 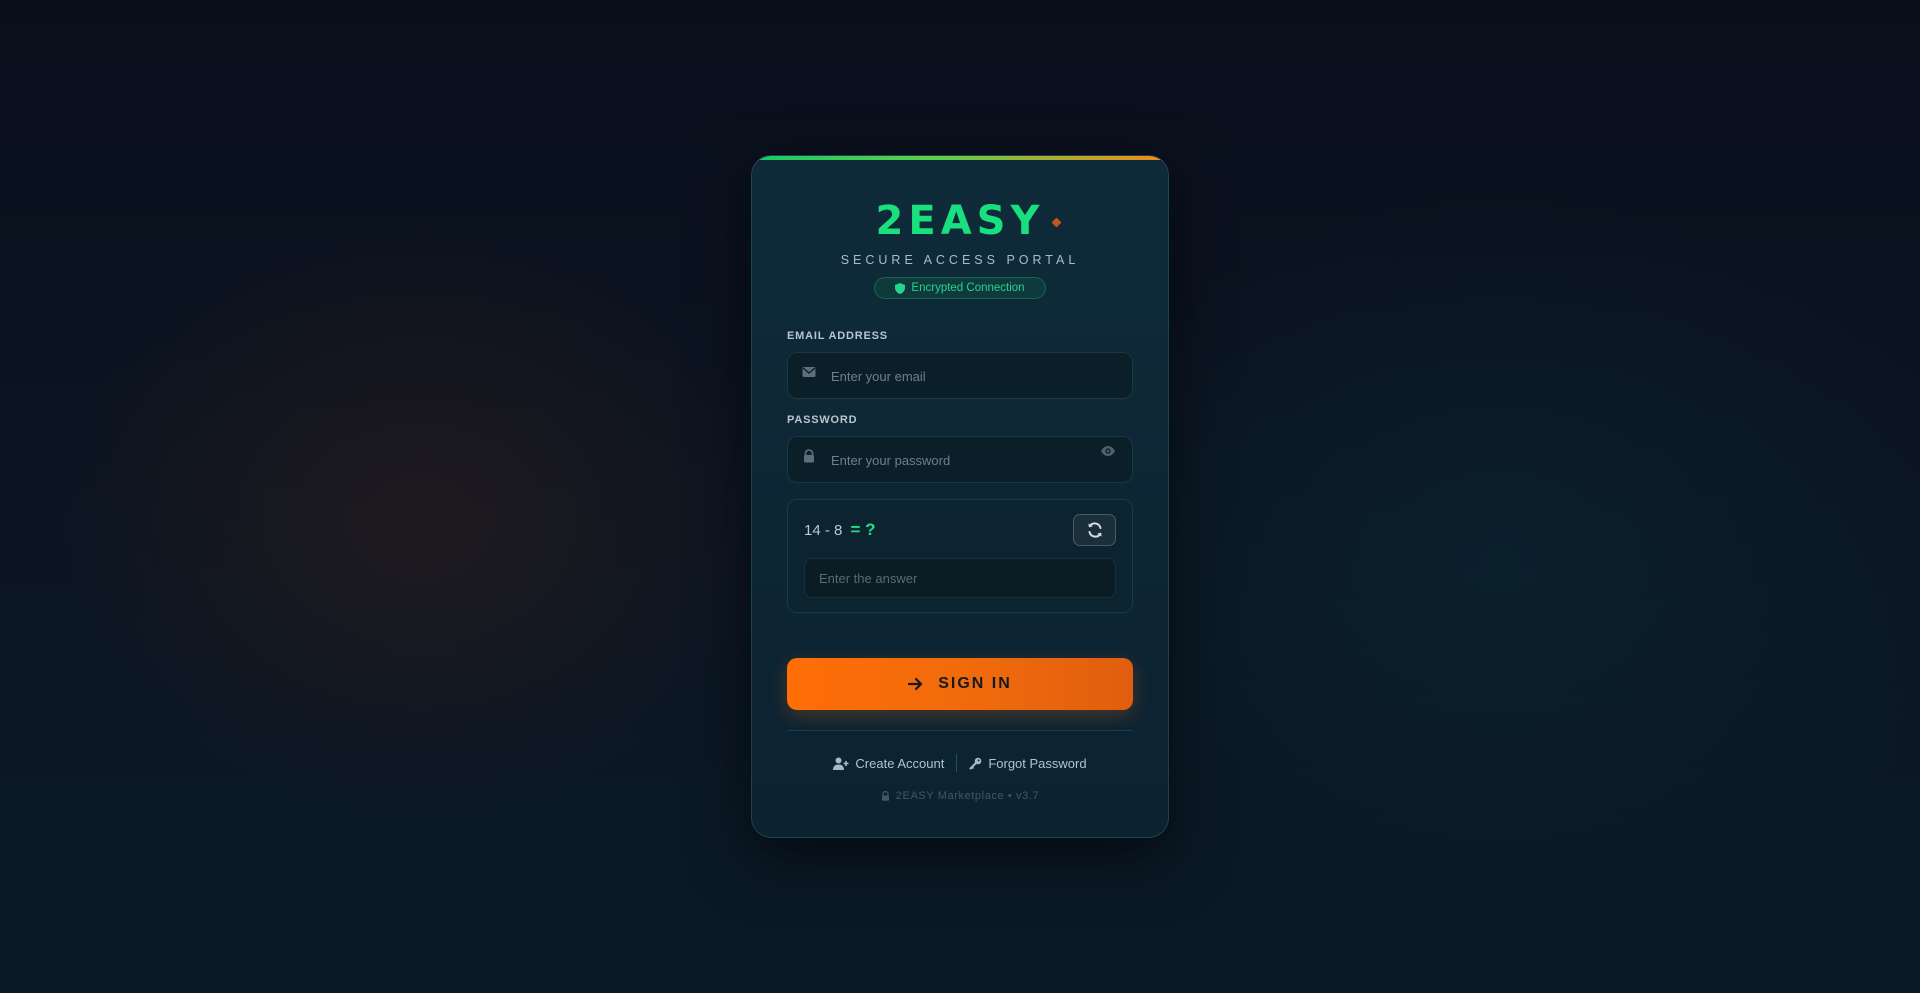 I want to click on forgot-password-link: Forgot Password, so click(x=1027, y=763).